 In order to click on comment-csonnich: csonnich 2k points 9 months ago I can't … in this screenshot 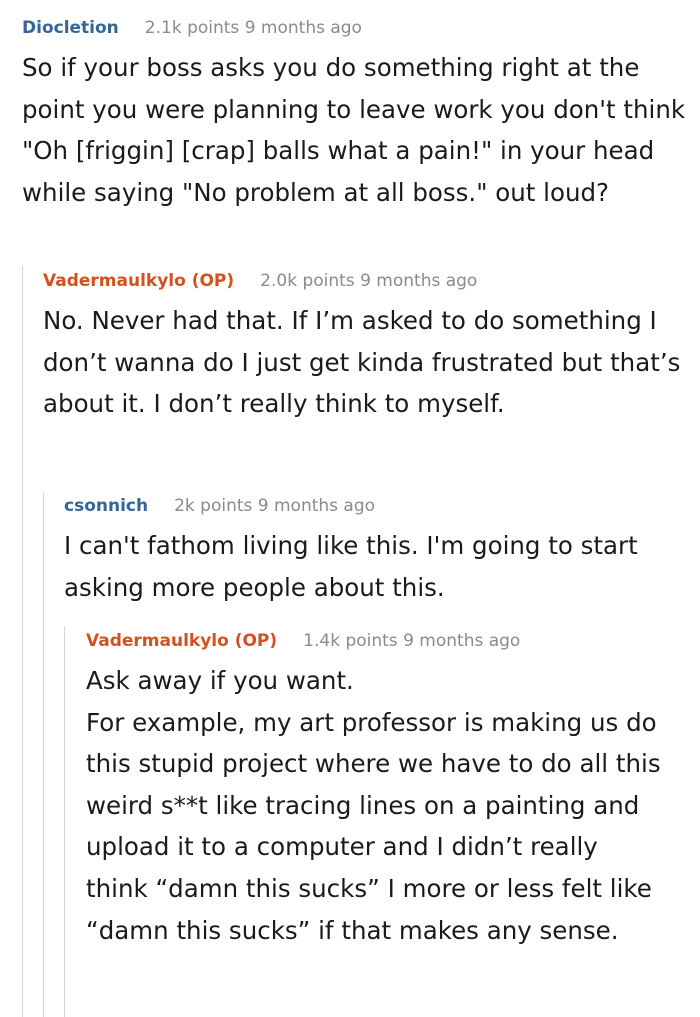, I will do `click(379, 551)`.